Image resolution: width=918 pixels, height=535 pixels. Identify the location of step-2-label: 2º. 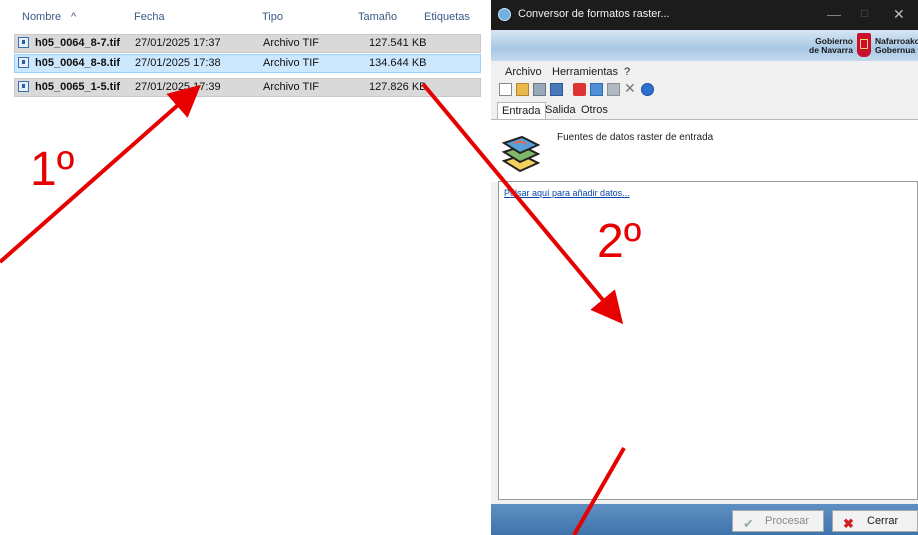
(619, 241).